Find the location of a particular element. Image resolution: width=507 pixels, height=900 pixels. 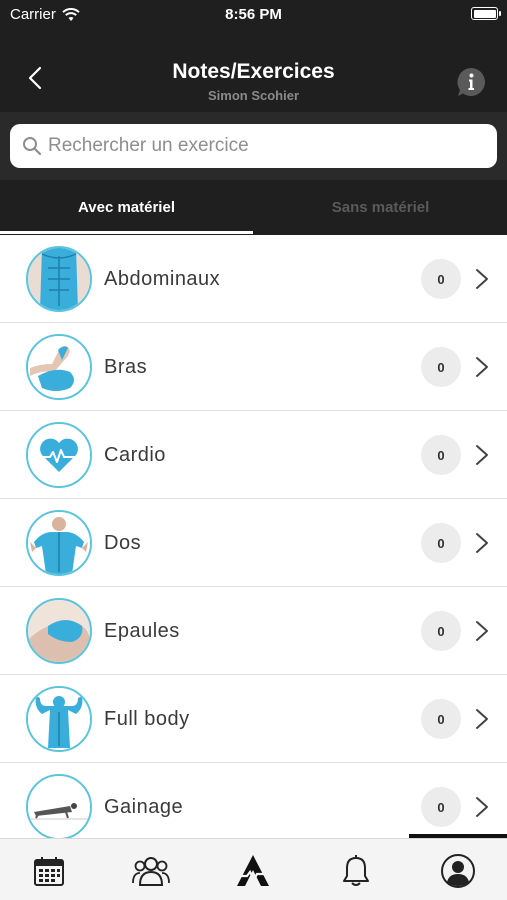

plank-icon is located at coordinates (59, 806).